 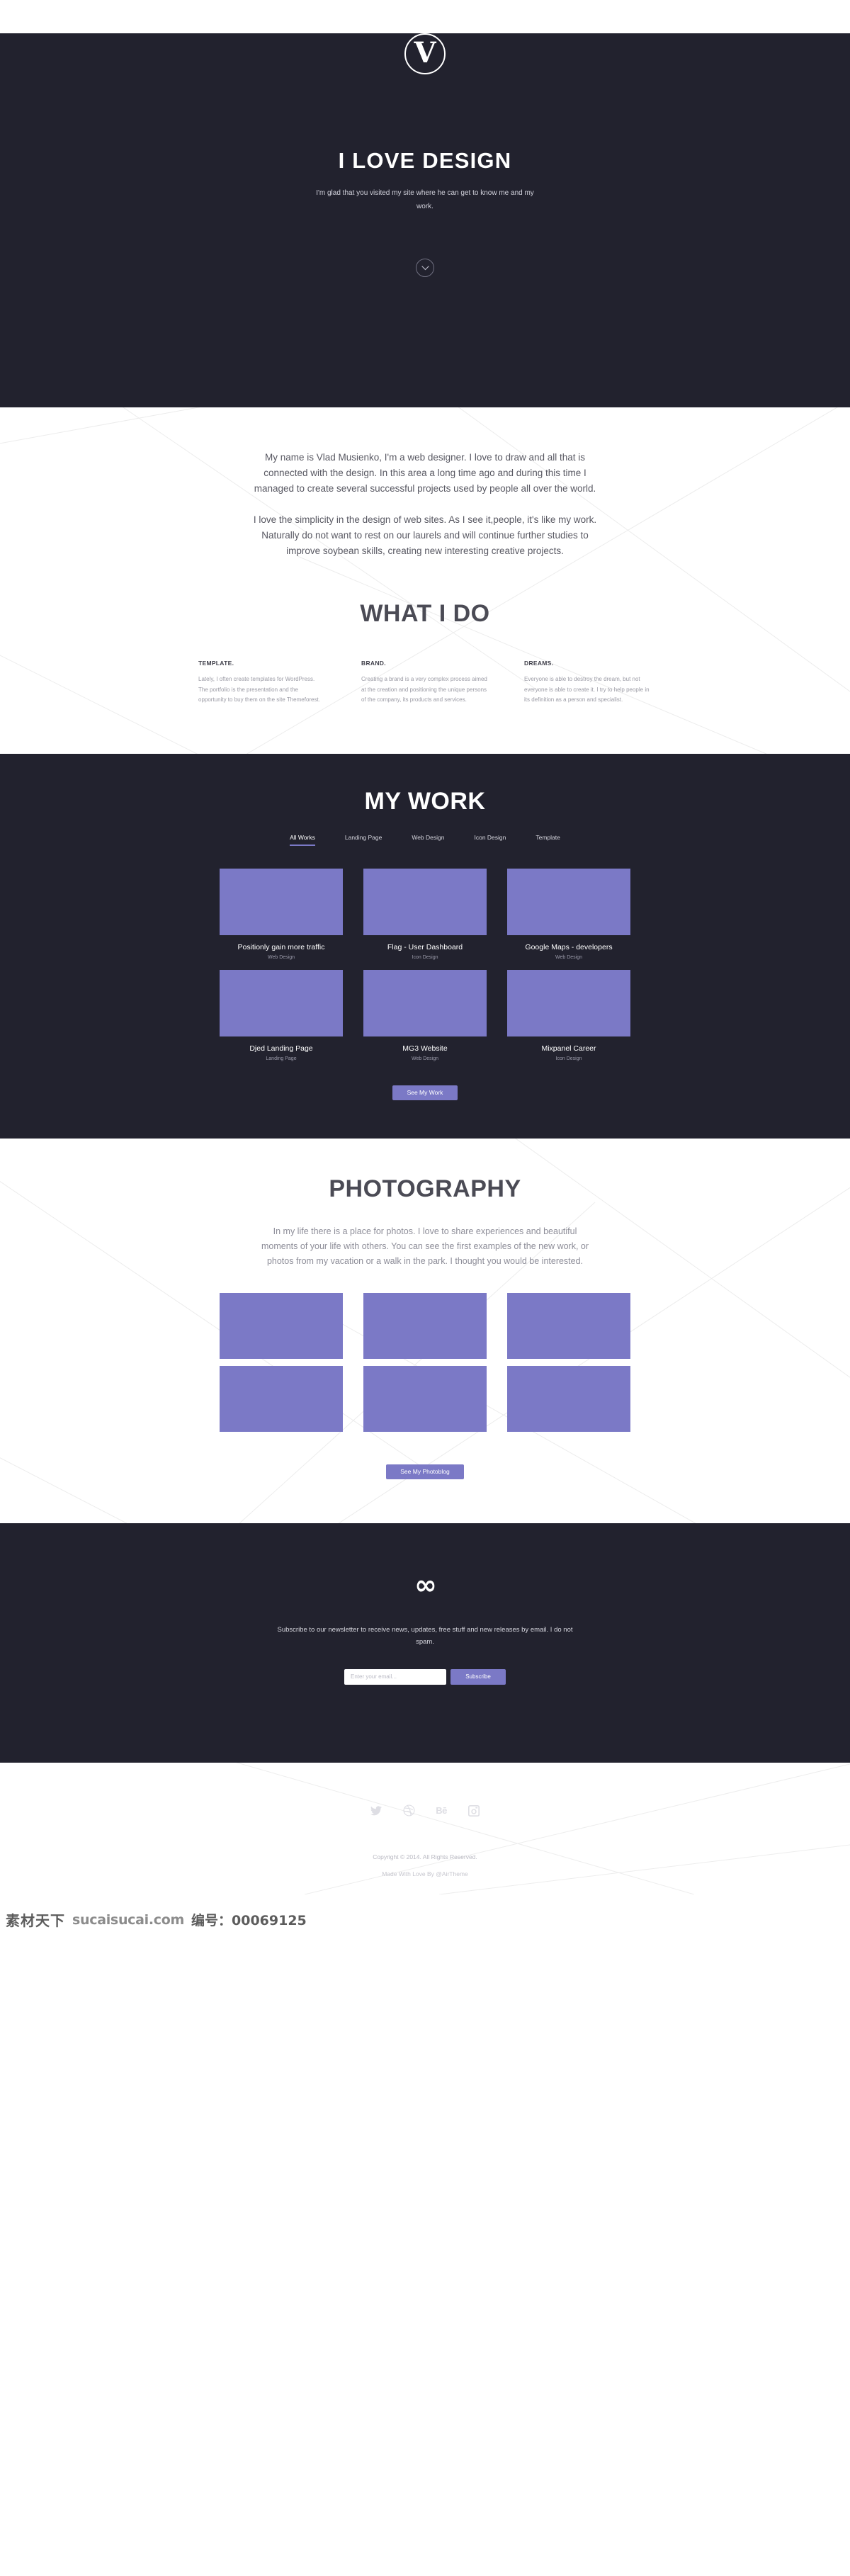 What do you see at coordinates (425, 801) in the screenshot?
I see `mywork-title: MY WORK` at bounding box center [425, 801].